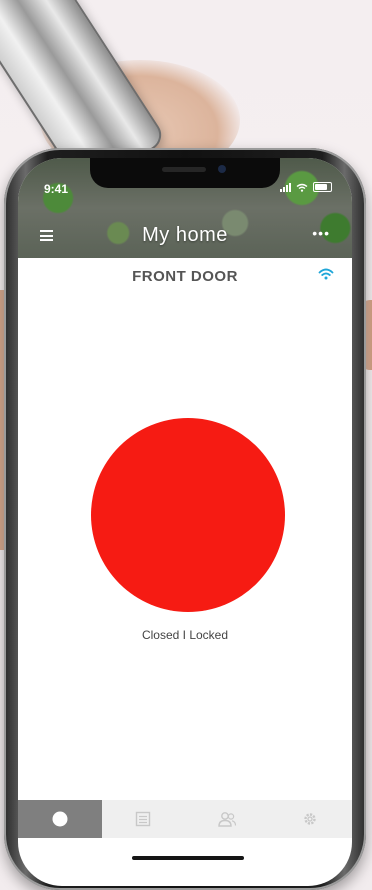 This screenshot has width=372, height=890. I want to click on tab-users, so click(227, 819).